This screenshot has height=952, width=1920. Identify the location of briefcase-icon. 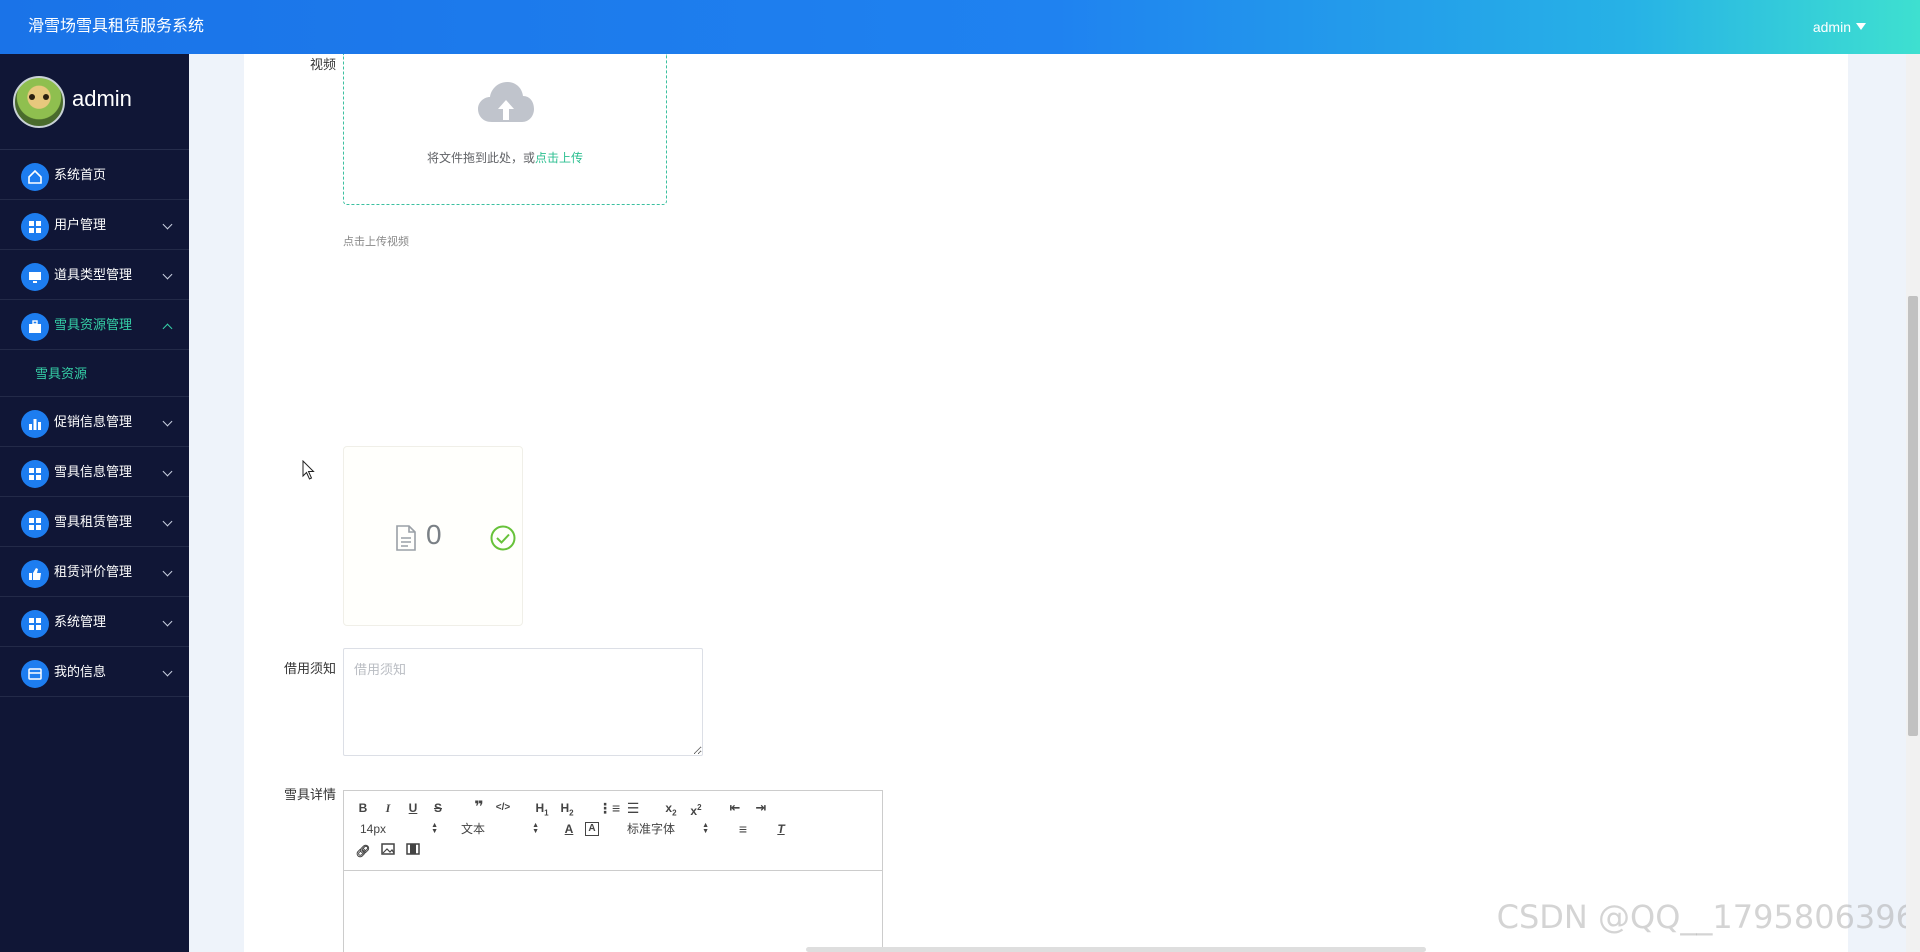
(35, 327).